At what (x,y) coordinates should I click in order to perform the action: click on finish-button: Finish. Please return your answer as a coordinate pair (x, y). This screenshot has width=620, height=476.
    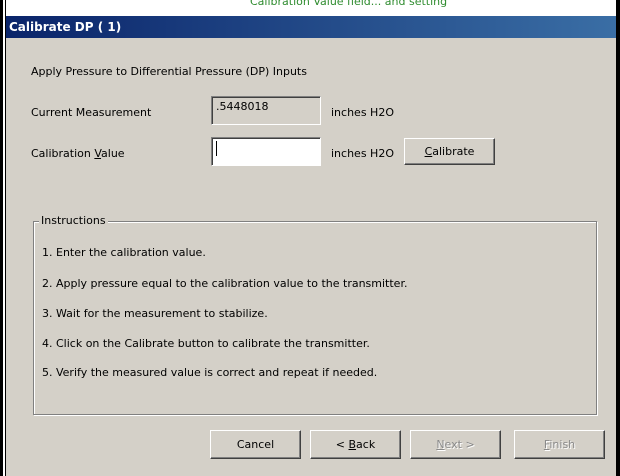
    Looking at the image, I should click on (559, 444).